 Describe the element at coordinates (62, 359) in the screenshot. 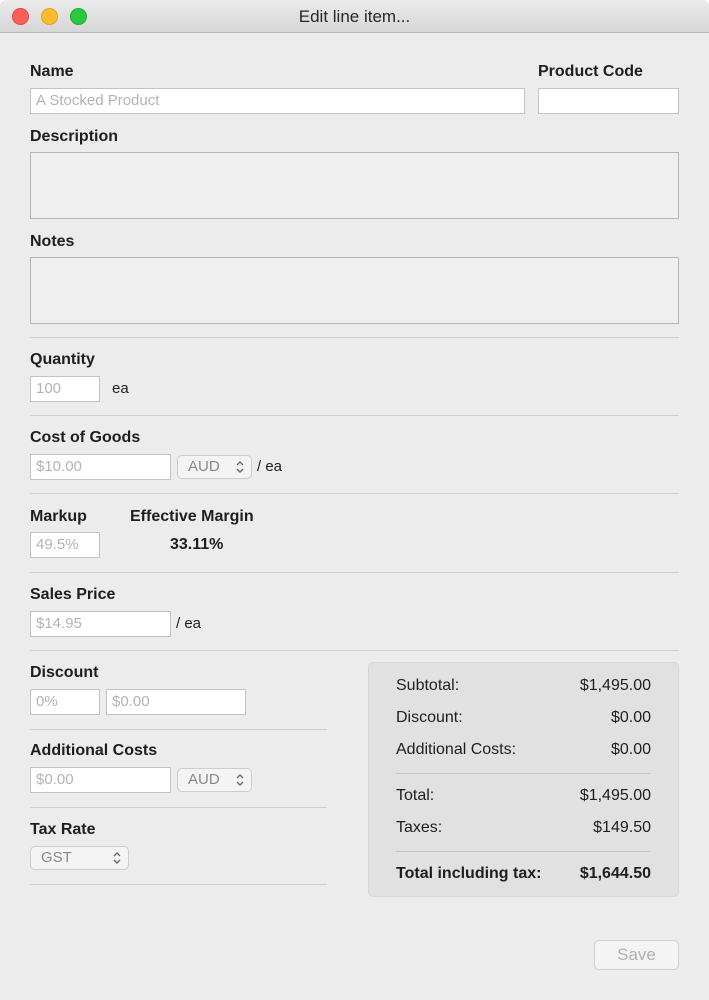

I see `quantity-label: Quantity` at that location.